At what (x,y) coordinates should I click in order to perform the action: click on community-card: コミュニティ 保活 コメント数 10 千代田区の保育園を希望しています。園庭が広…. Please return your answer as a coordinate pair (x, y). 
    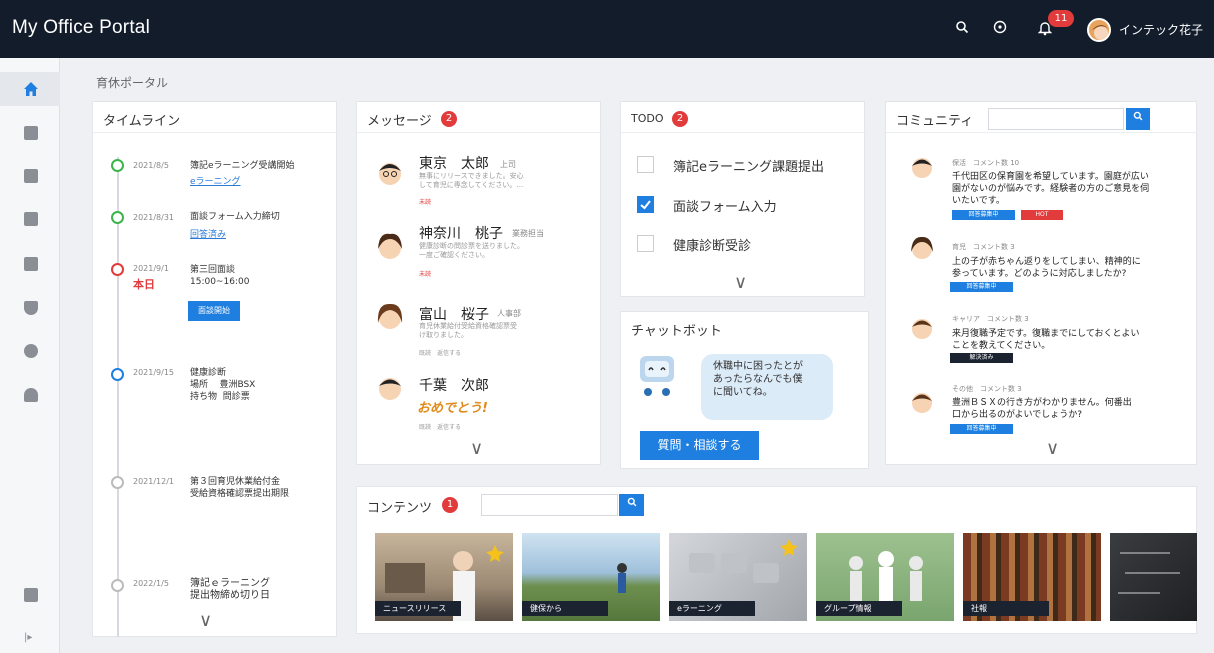
    Looking at the image, I should click on (1041, 283).